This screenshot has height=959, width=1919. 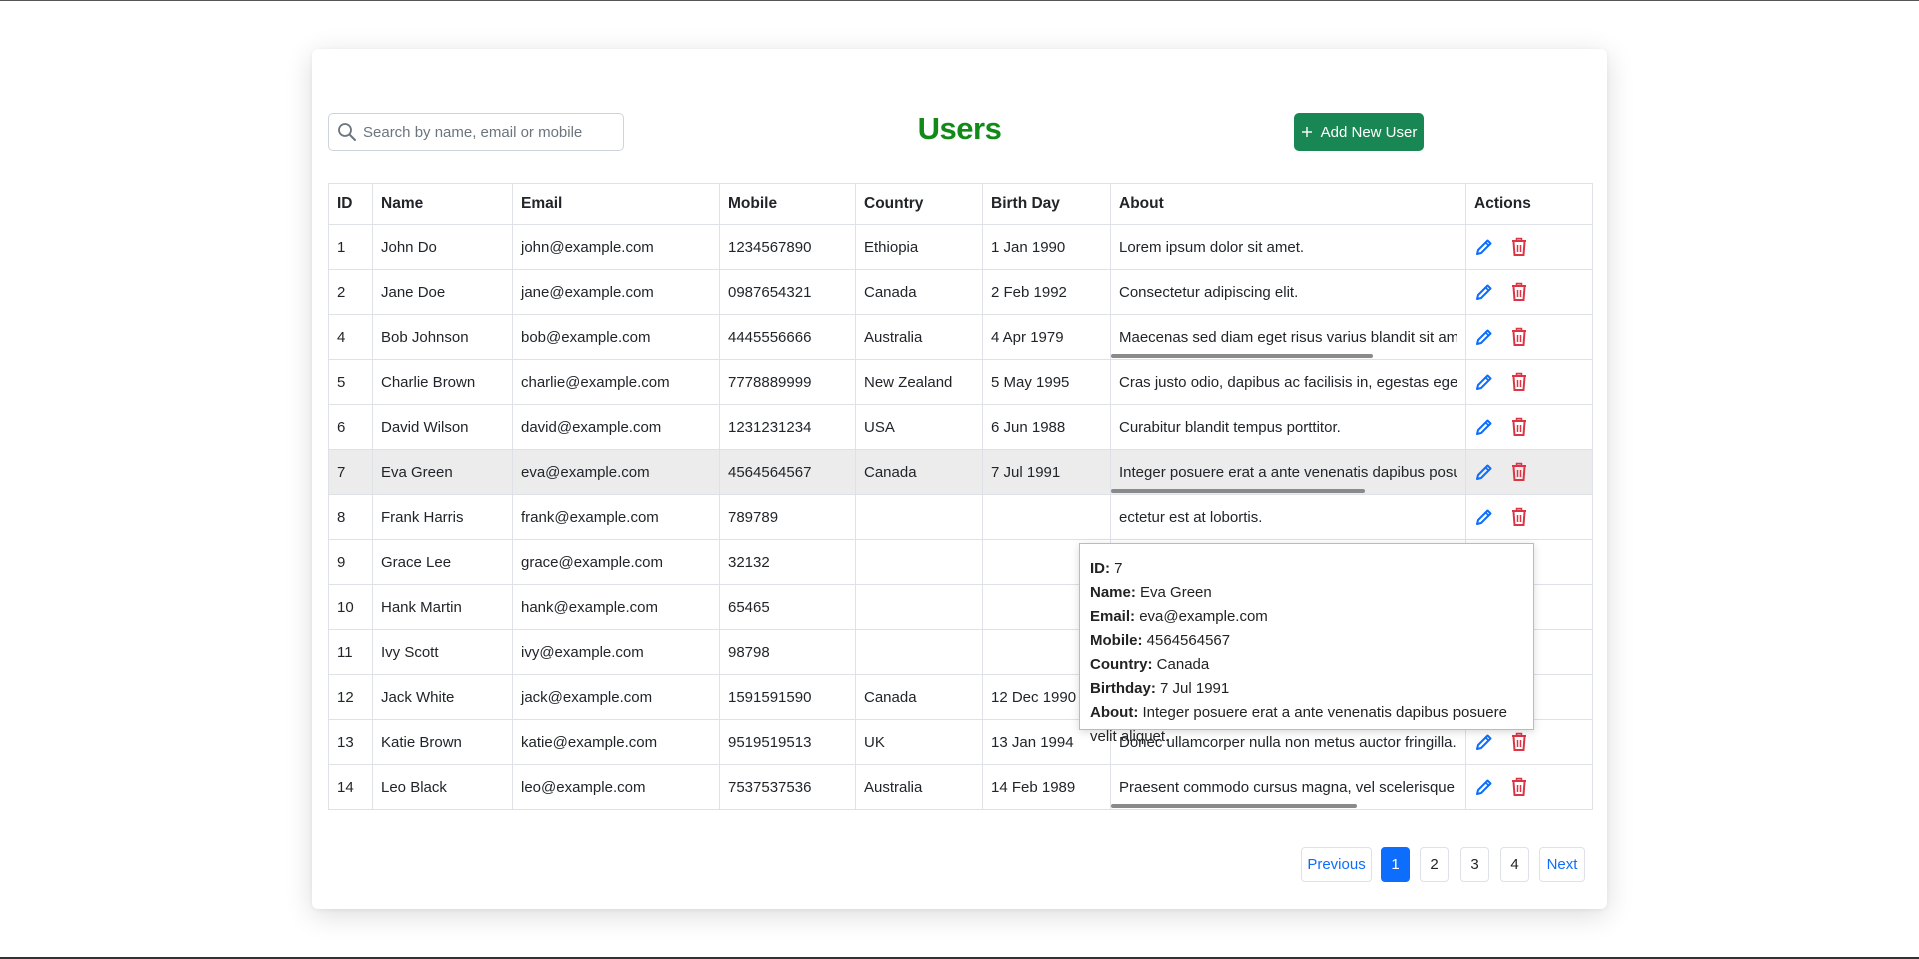 What do you see at coordinates (350, 204) in the screenshot?
I see `column-header-id: ID` at bounding box center [350, 204].